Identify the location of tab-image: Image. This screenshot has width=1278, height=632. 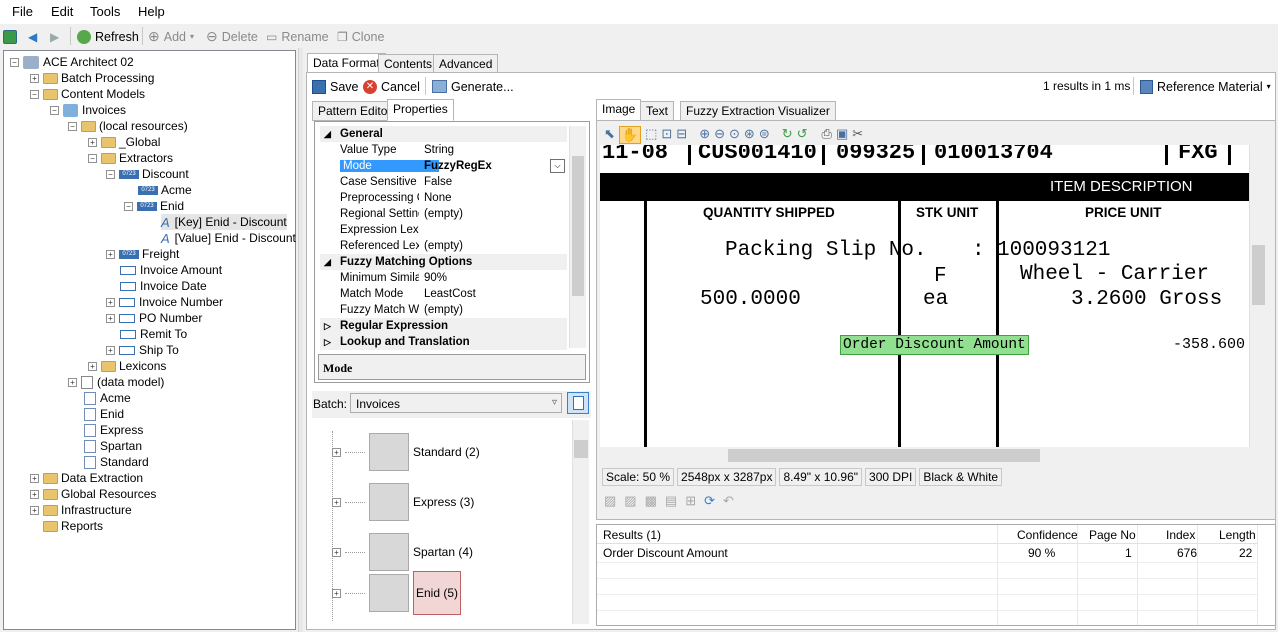
(619, 110).